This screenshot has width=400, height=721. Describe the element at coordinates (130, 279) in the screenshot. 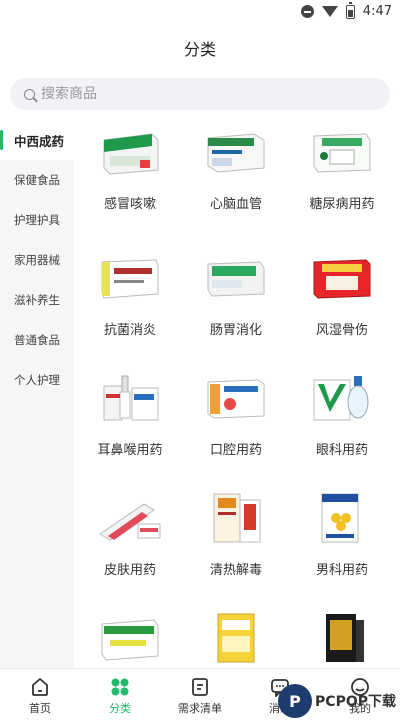

I see `antibiotic-box-icon` at that location.